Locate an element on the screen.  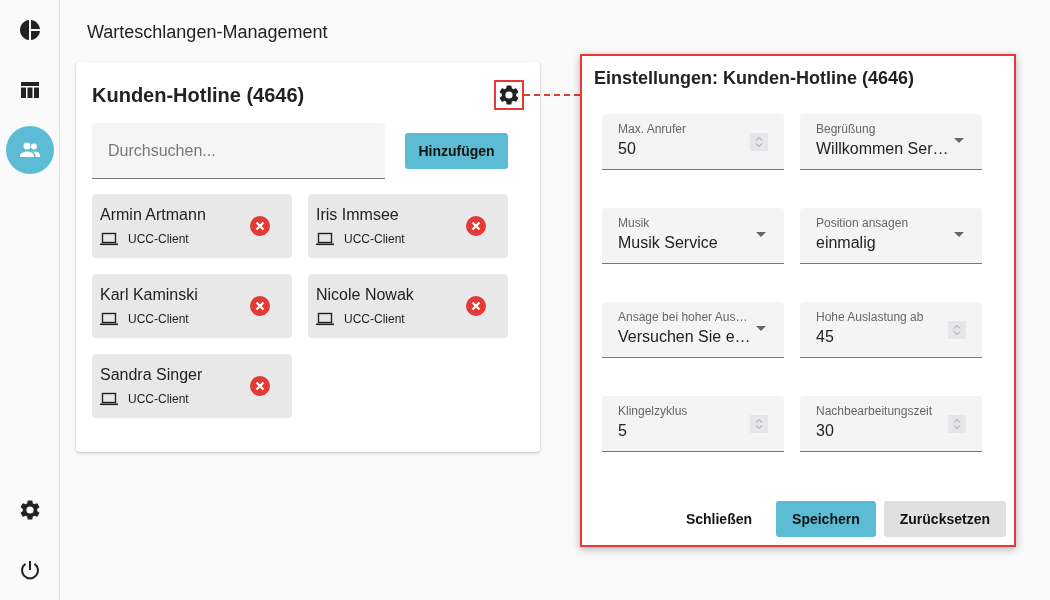
field-value: Musik Service is located at coordinates (668, 243).